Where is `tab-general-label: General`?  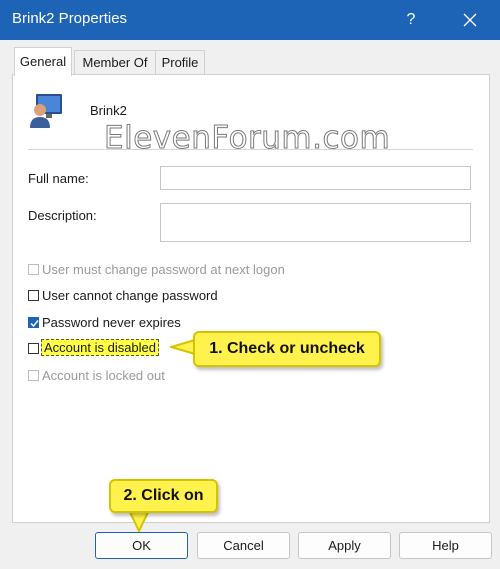 tab-general-label: General is located at coordinates (43, 61).